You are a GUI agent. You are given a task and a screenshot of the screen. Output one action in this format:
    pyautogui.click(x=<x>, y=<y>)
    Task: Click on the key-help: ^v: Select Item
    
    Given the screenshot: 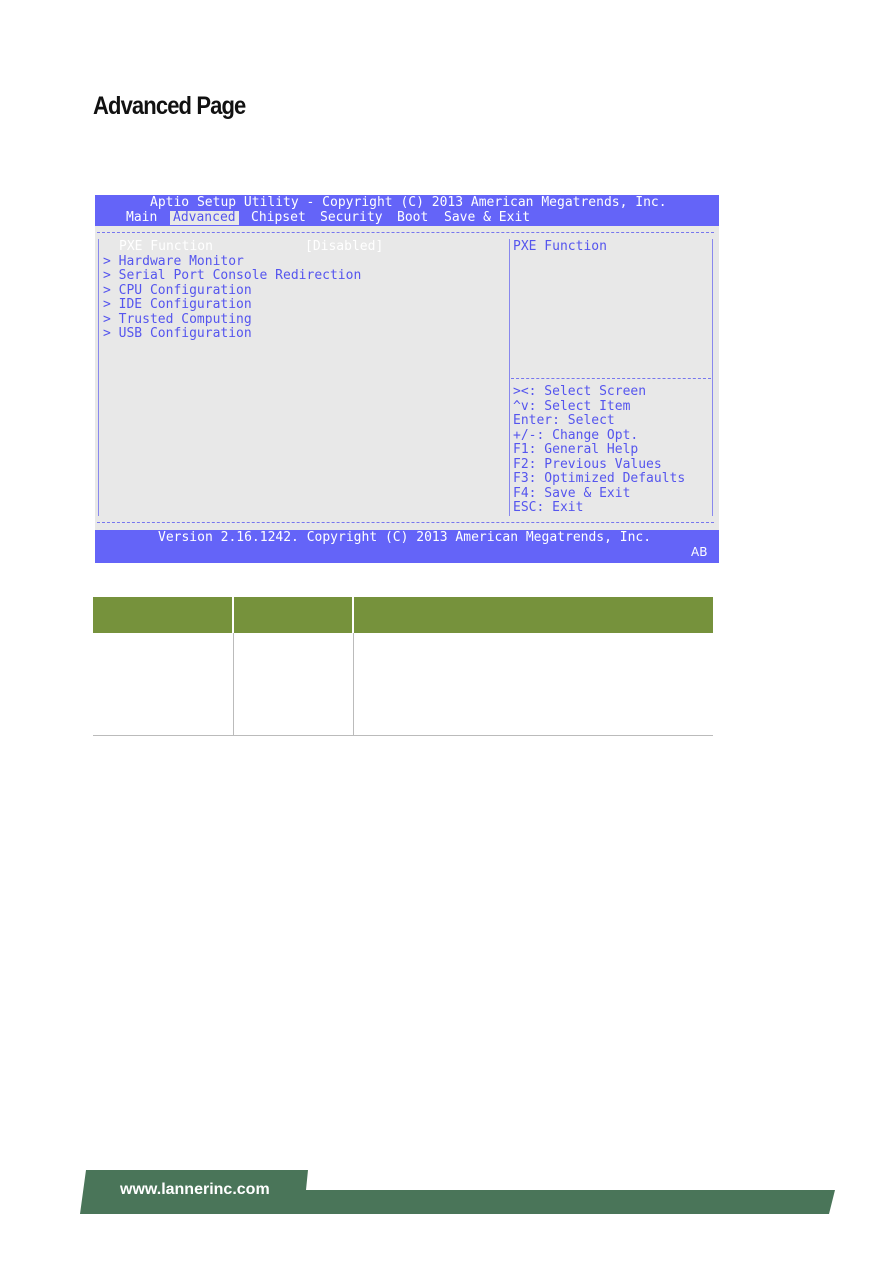 What is the action you would take?
    pyautogui.click(x=572, y=406)
    